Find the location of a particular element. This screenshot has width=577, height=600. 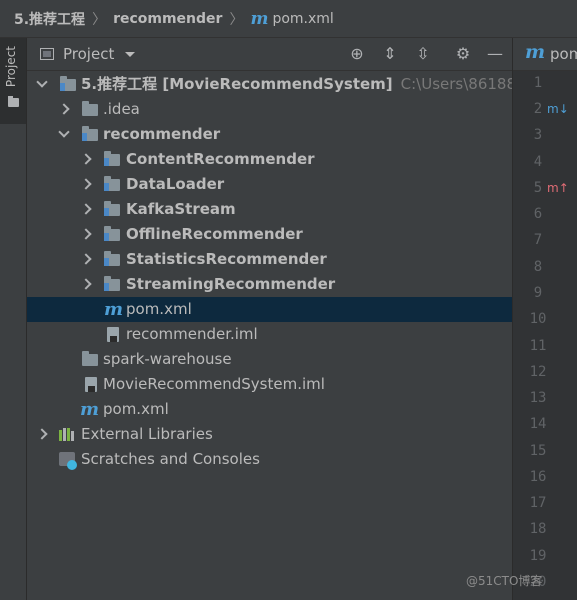

project-tool-window-tab: Project is located at coordinates (13, 81).